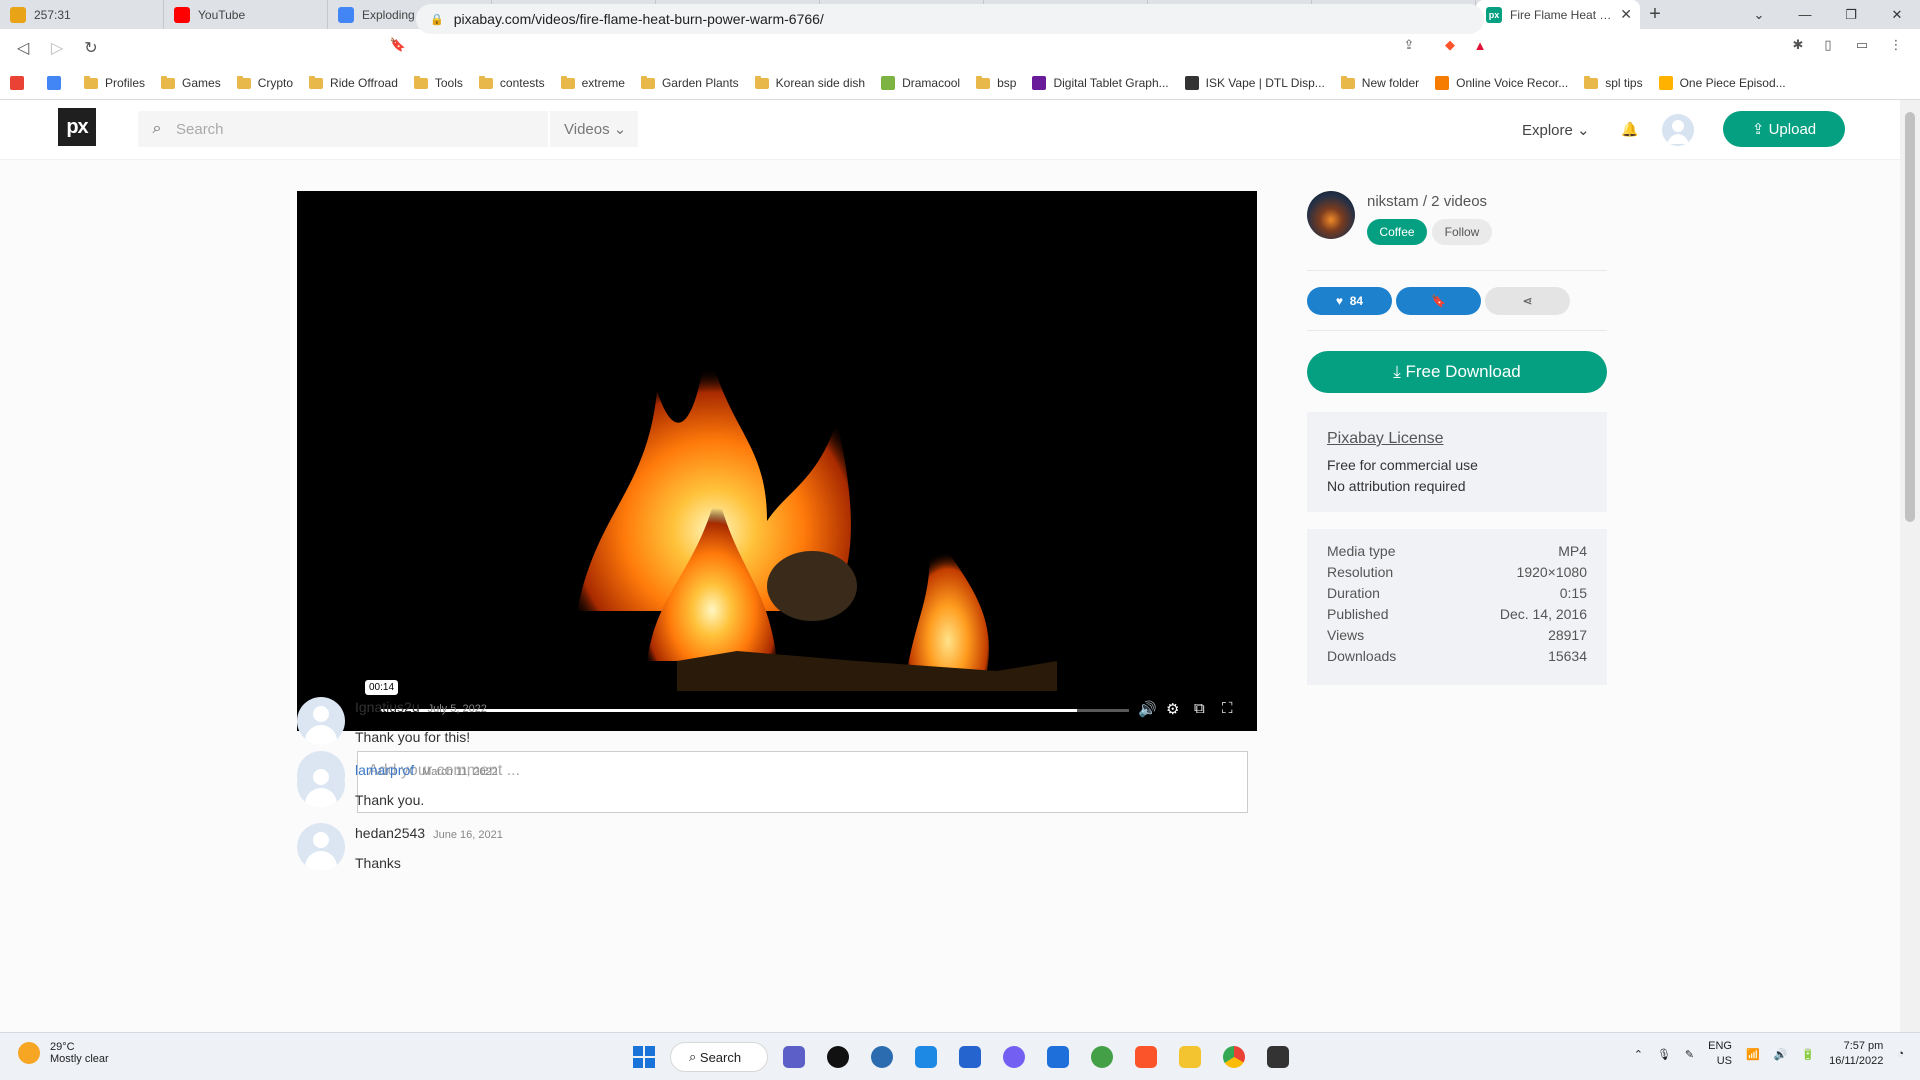  What do you see at coordinates (996, 82) in the screenshot?
I see `bookmark-item: bsp` at bounding box center [996, 82].